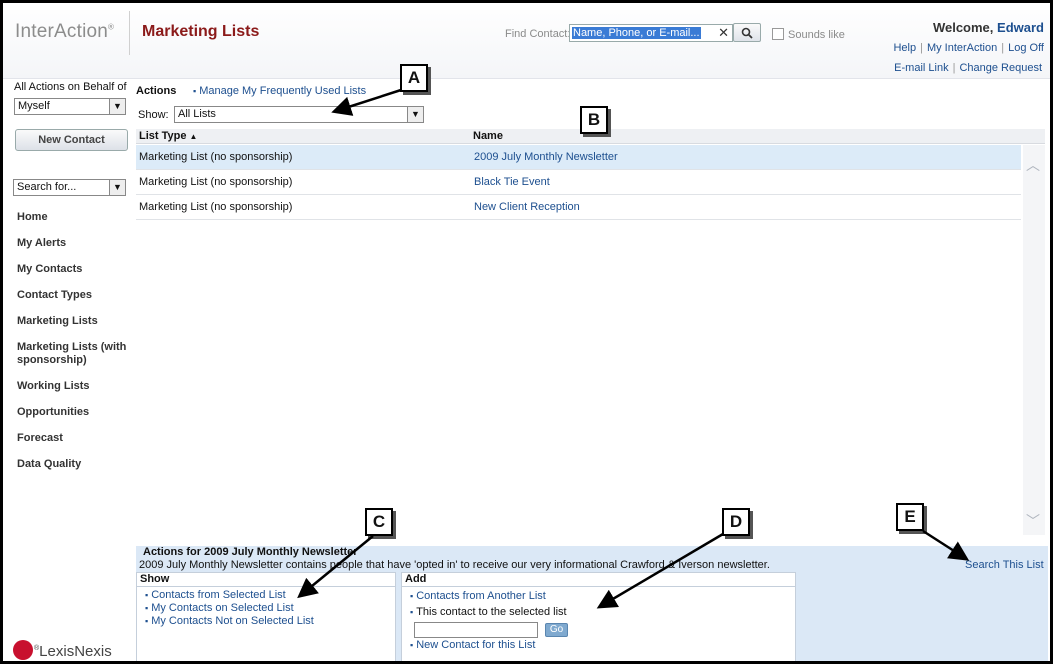 The image size is (1053, 664). I want to click on interaction-logo: InterAction®, so click(64, 32).